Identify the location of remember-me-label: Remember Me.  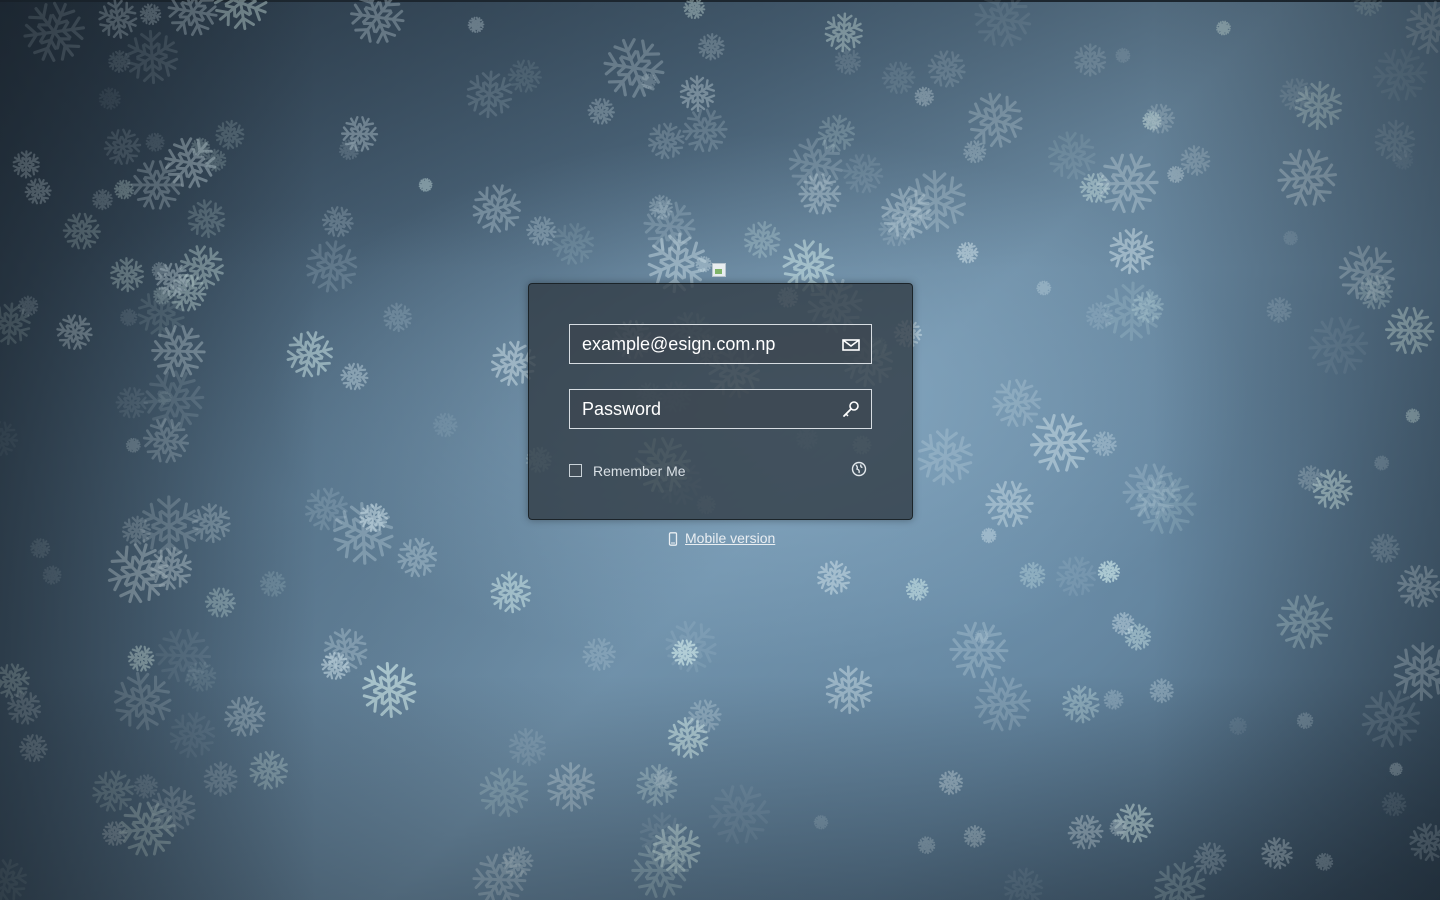
(639, 471).